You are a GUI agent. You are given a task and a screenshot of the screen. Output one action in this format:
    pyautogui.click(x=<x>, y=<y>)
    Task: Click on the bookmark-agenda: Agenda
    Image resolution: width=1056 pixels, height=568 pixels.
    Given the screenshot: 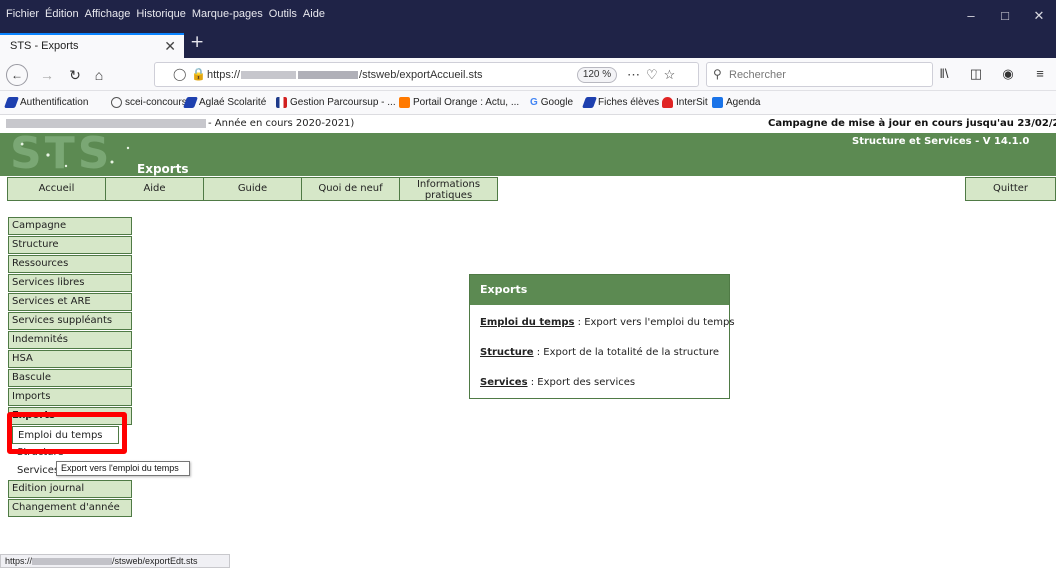 What is the action you would take?
    pyautogui.click(x=736, y=102)
    